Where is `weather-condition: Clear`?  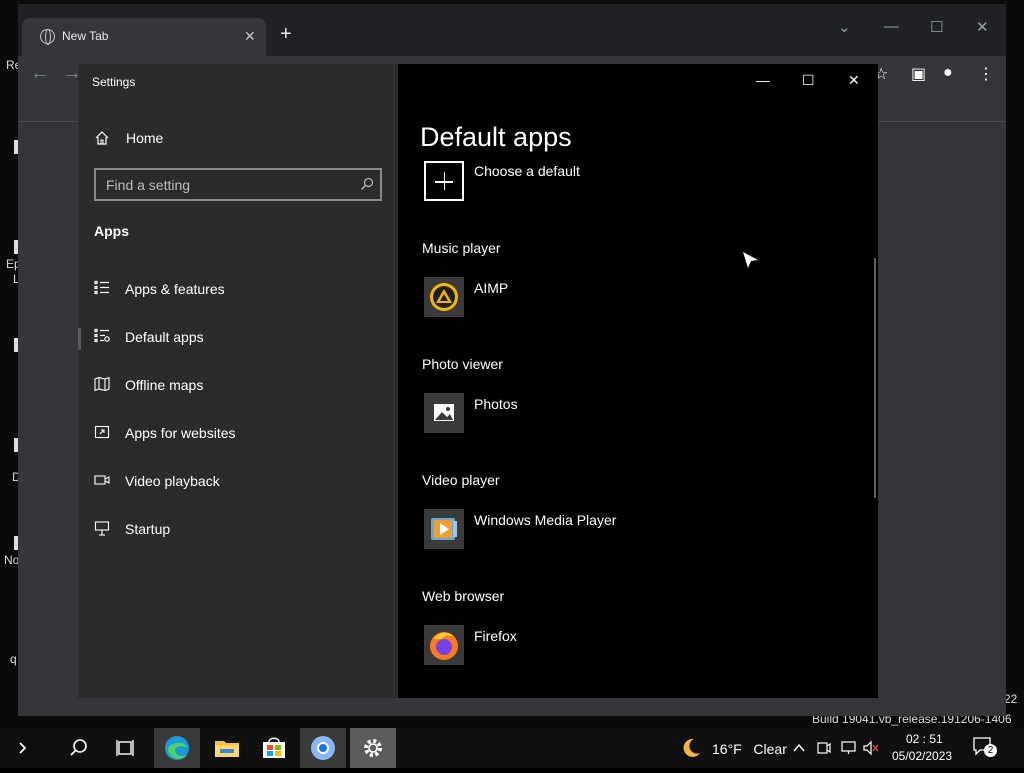
weather-condition: Clear is located at coordinates (770, 749).